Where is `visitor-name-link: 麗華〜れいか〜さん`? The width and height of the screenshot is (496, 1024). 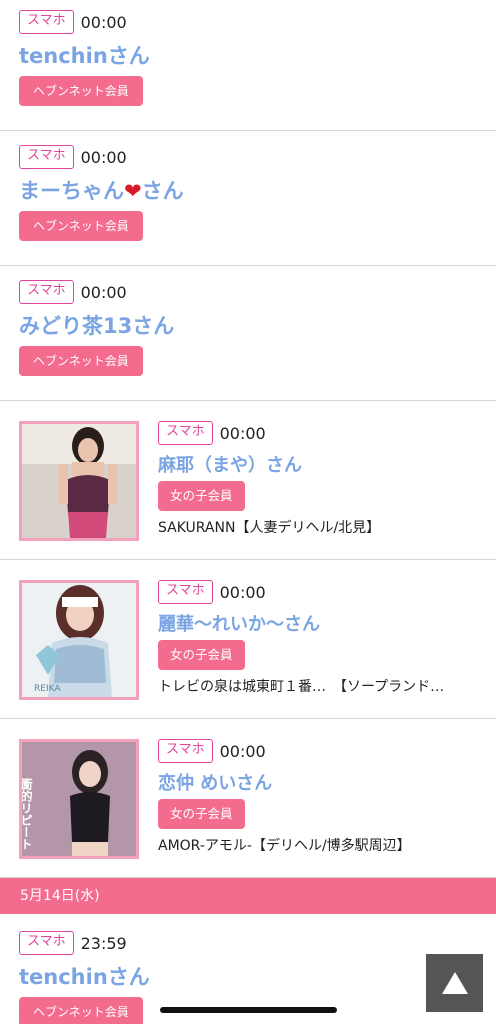 visitor-name-link: 麗華〜れいか〜さん is located at coordinates (239, 623).